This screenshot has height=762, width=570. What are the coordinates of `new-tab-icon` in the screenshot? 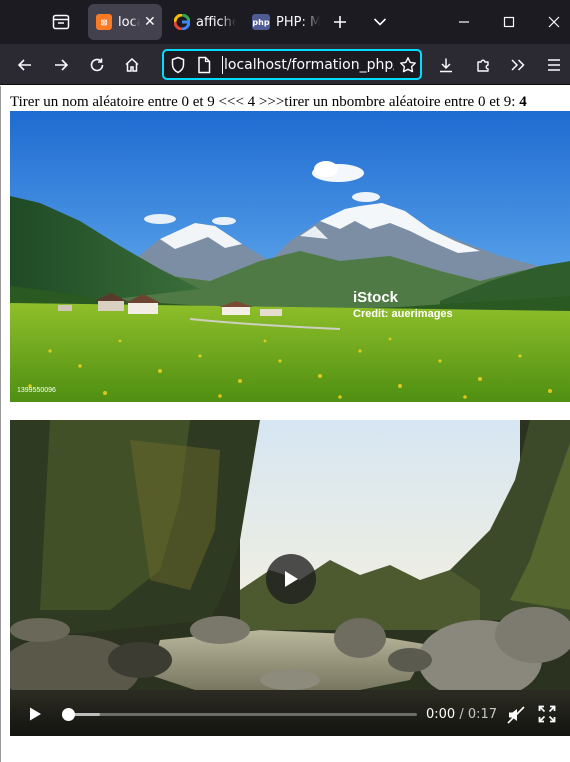 It's located at (340, 22).